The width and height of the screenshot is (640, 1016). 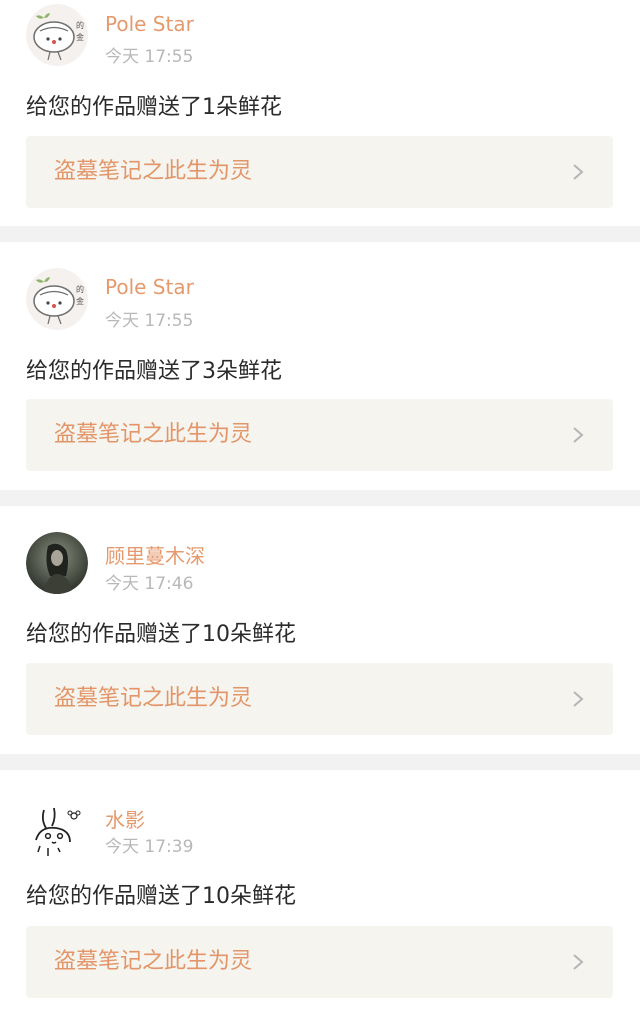 I want to click on line-drawing-bunny-avatar-icon, so click(x=57, y=831).